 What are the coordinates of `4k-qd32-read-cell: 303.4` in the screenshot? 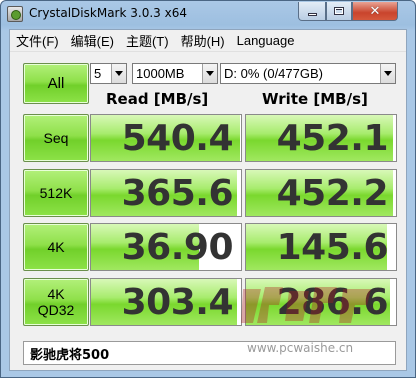 It's located at (166, 302).